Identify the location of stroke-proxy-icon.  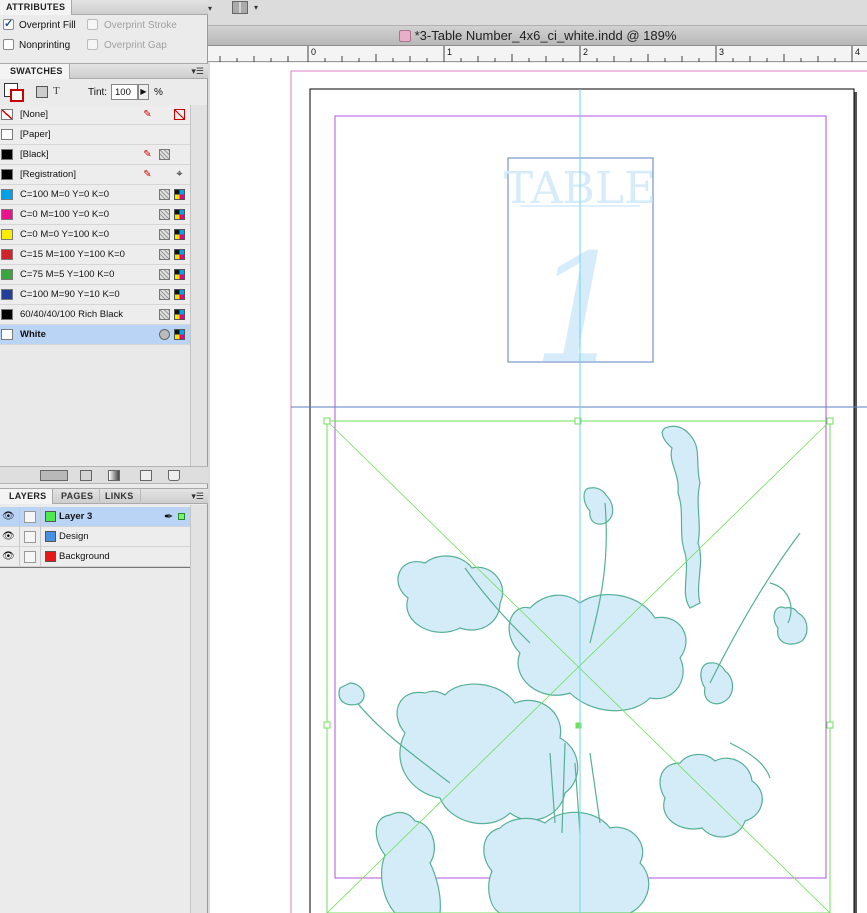
(17, 95).